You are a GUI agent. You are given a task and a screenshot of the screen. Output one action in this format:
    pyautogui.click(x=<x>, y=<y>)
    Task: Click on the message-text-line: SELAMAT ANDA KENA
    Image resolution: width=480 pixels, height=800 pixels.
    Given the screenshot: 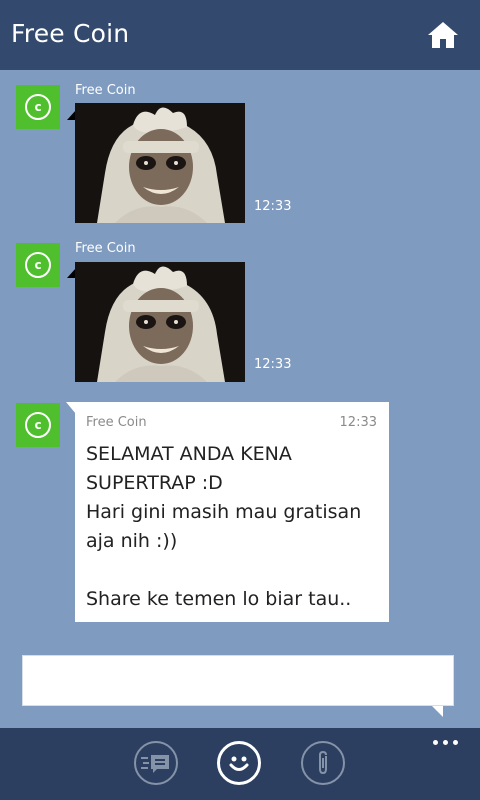 What is the action you would take?
    pyautogui.click(x=189, y=454)
    